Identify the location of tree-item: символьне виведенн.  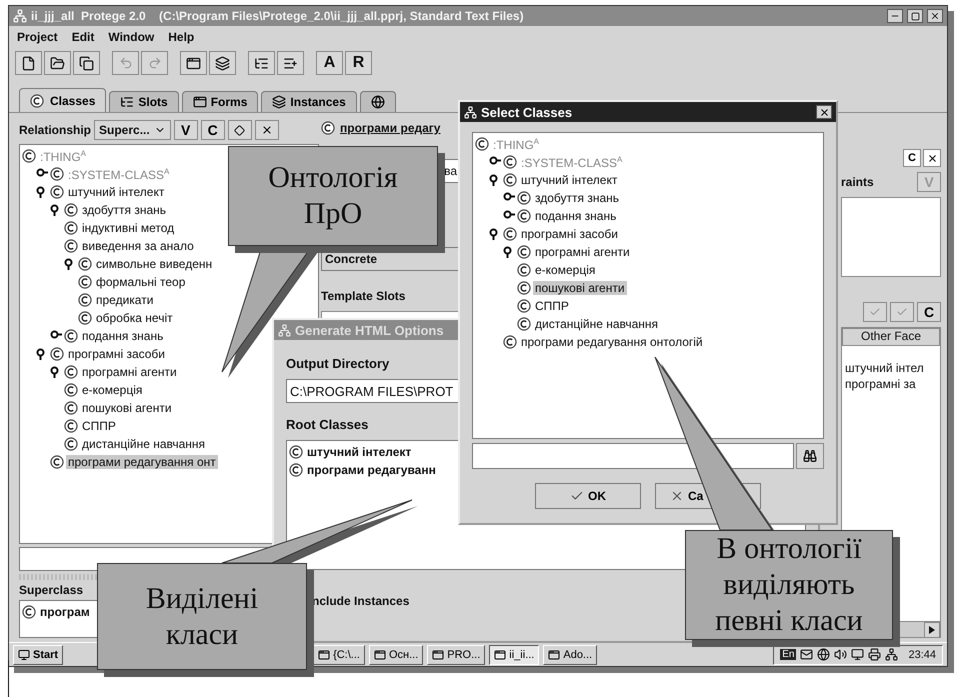
(154, 264).